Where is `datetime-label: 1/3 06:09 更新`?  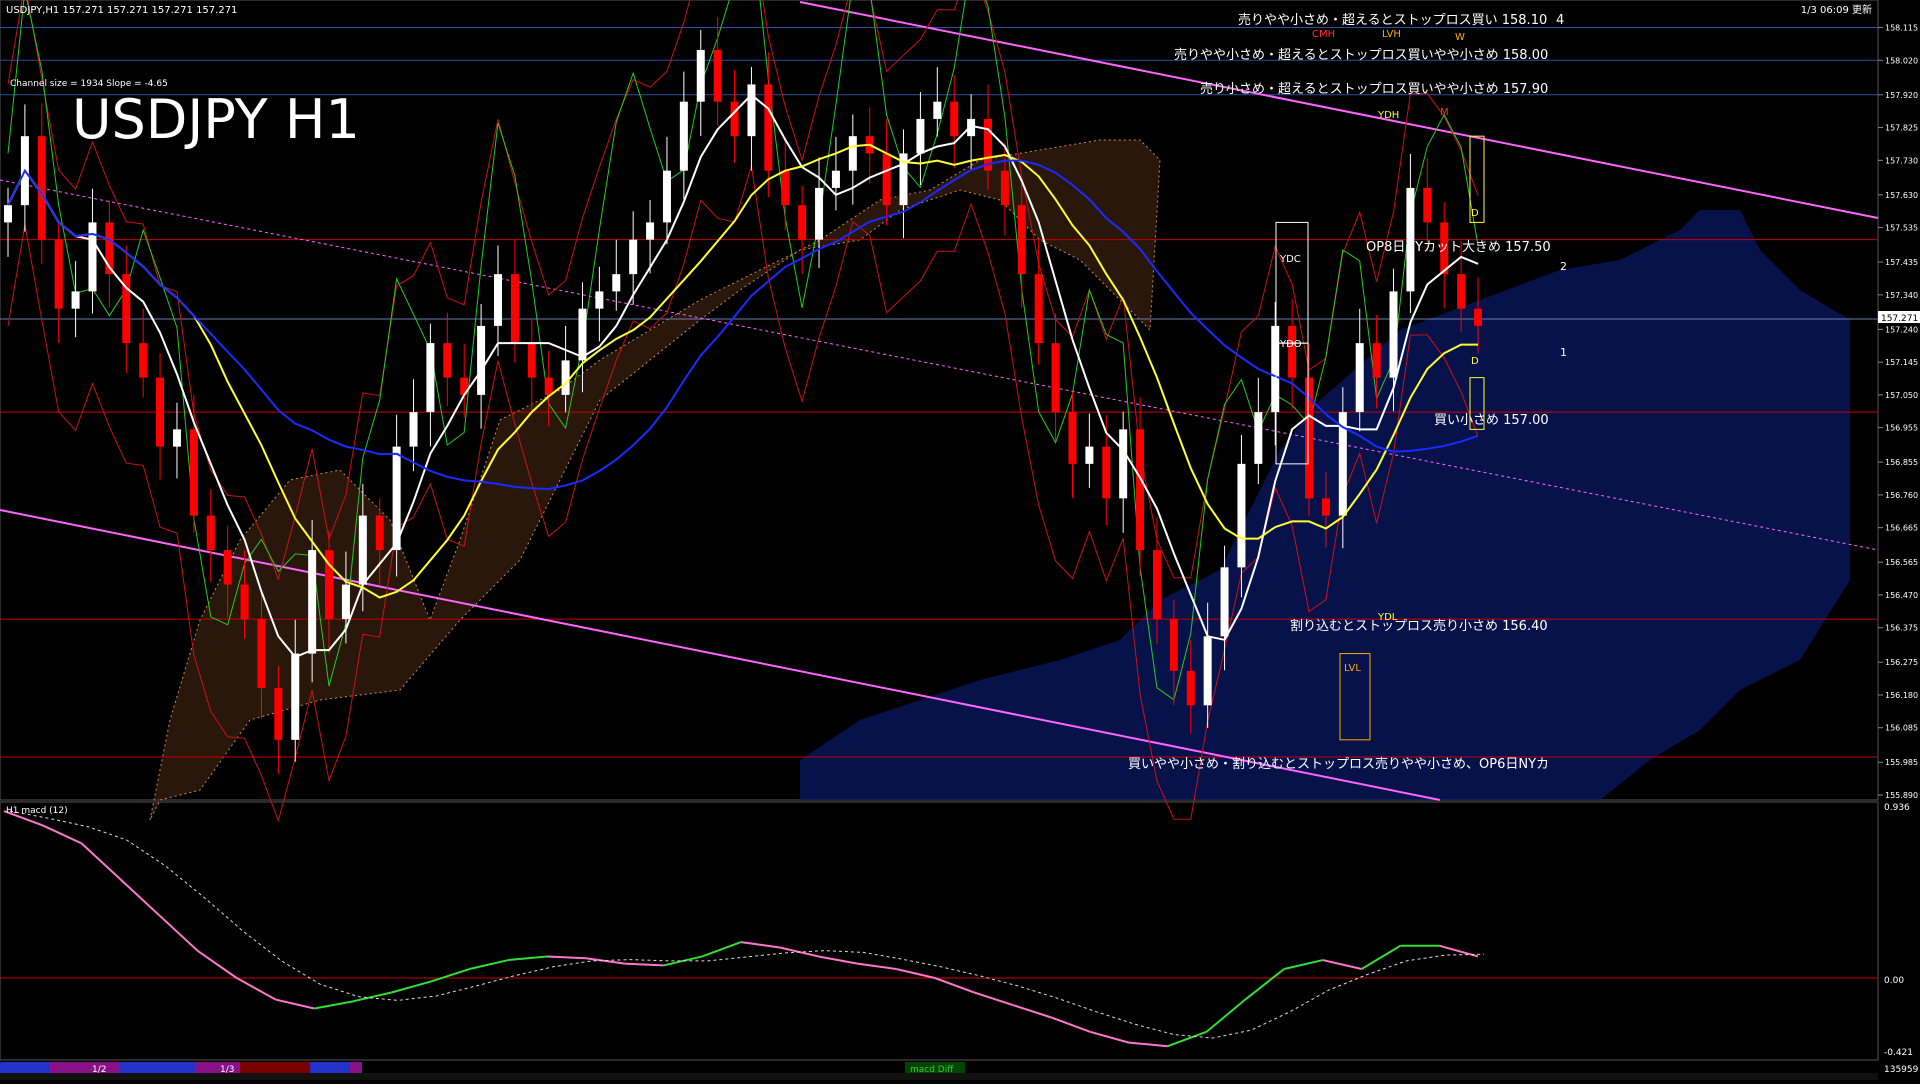
datetime-label: 1/3 06:09 更新 is located at coordinates (1836, 9).